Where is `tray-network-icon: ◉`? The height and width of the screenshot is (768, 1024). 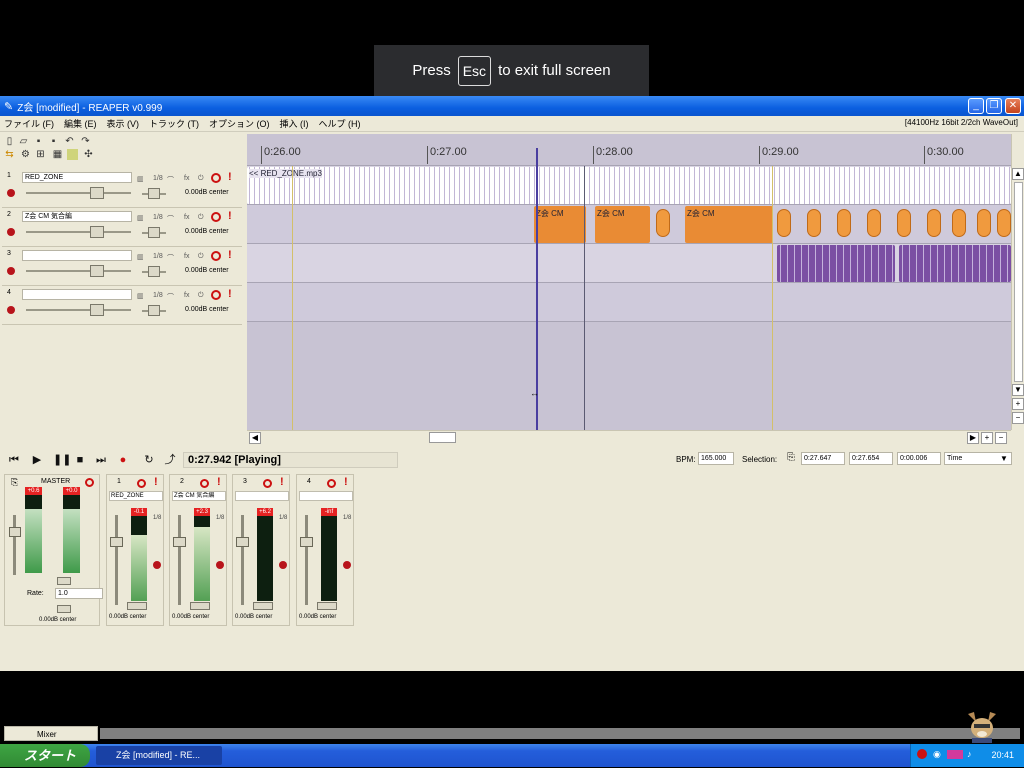 tray-network-icon: ◉ is located at coordinates (937, 754).